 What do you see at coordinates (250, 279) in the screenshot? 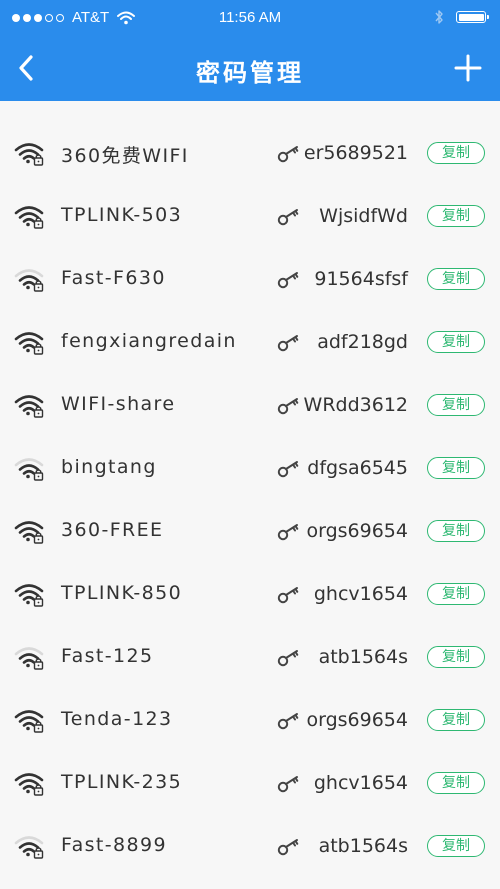
I see `list-item: Fast-F630 91564sfsf 复制` at bounding box center [250, 279].